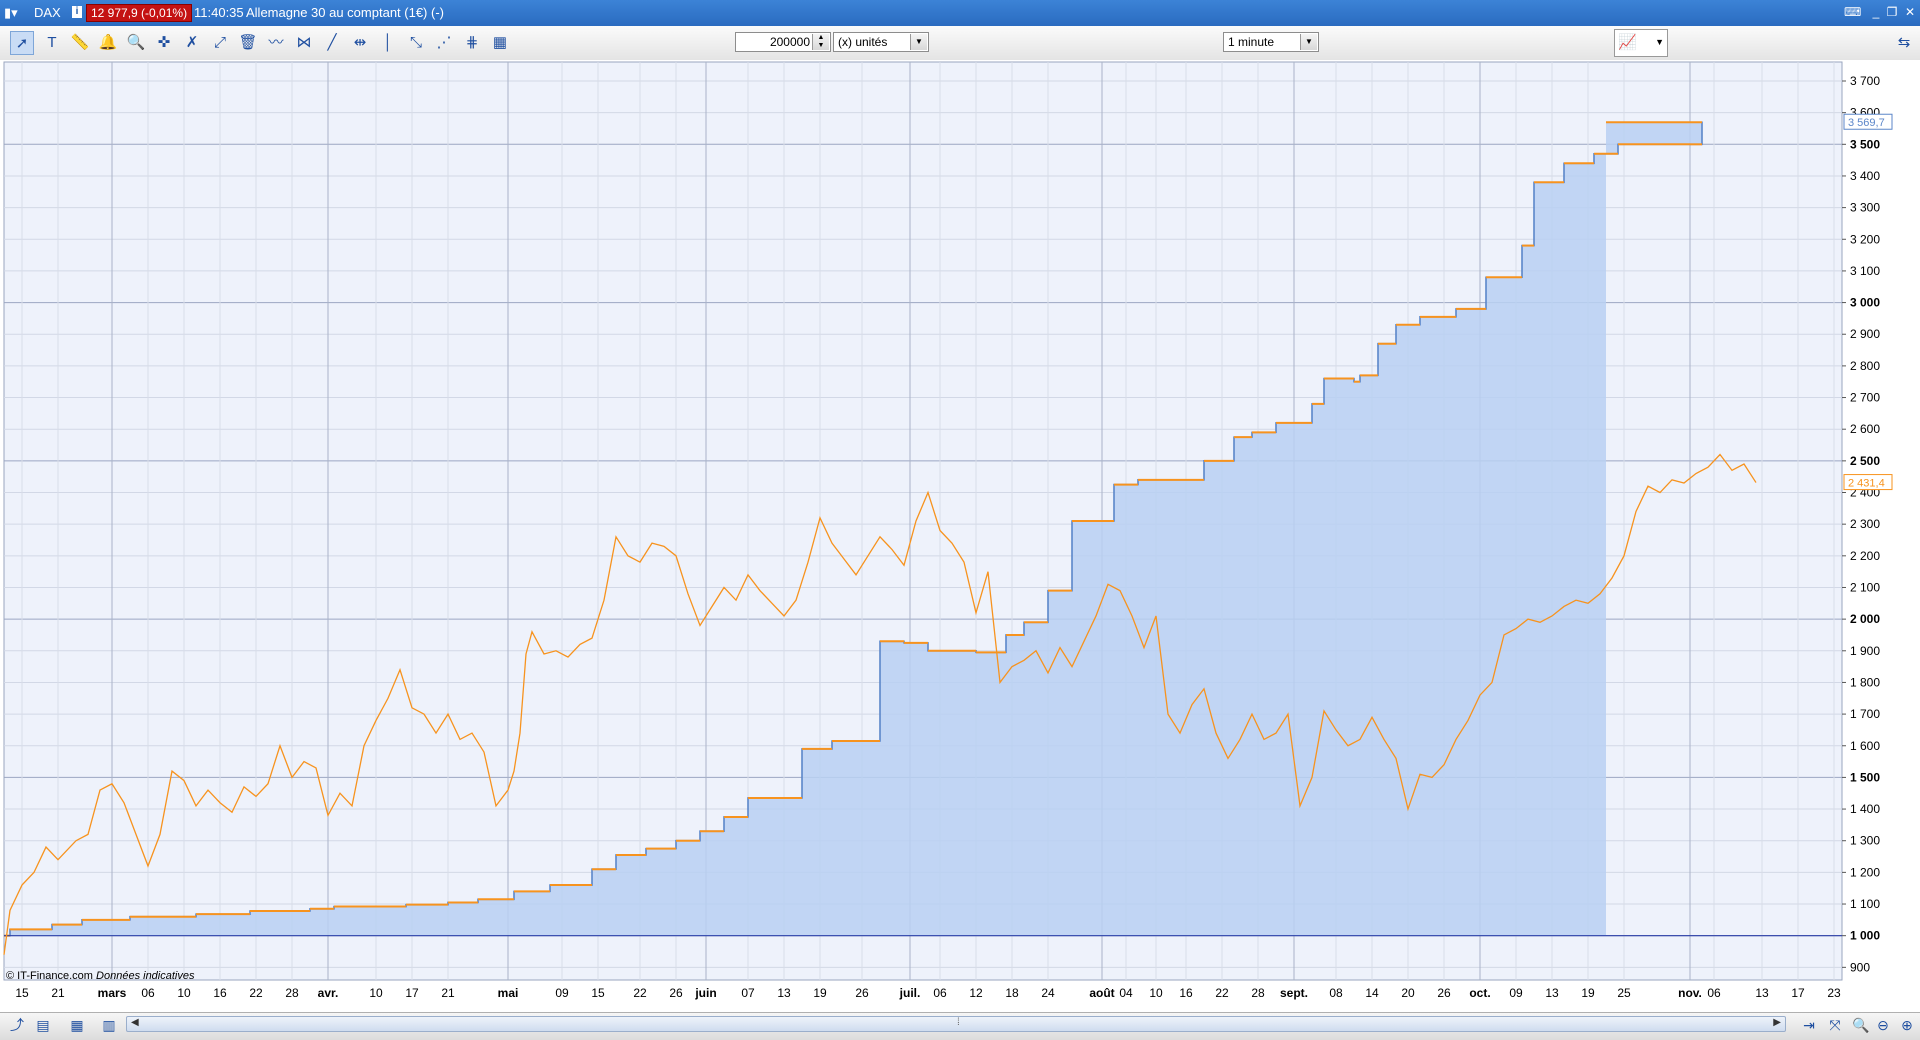 The height and width of the screenshot is (1040, 1920). Describe the element at coordinates (1809, 1025) in the screenshot. I see `scroll-end-icon: ⇥` at that location.